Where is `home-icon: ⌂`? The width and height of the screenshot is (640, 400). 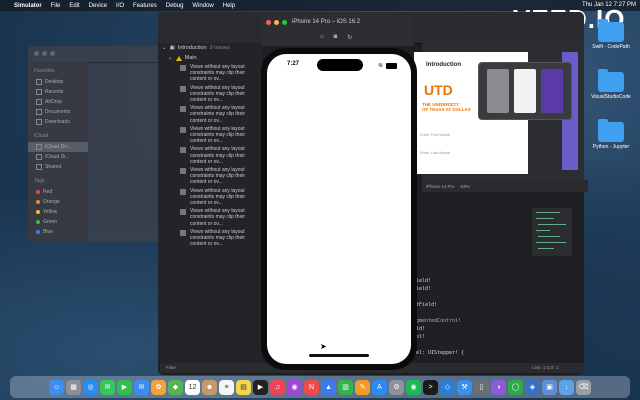 home-icon: ⌂ is located at coordinates (322, 37).